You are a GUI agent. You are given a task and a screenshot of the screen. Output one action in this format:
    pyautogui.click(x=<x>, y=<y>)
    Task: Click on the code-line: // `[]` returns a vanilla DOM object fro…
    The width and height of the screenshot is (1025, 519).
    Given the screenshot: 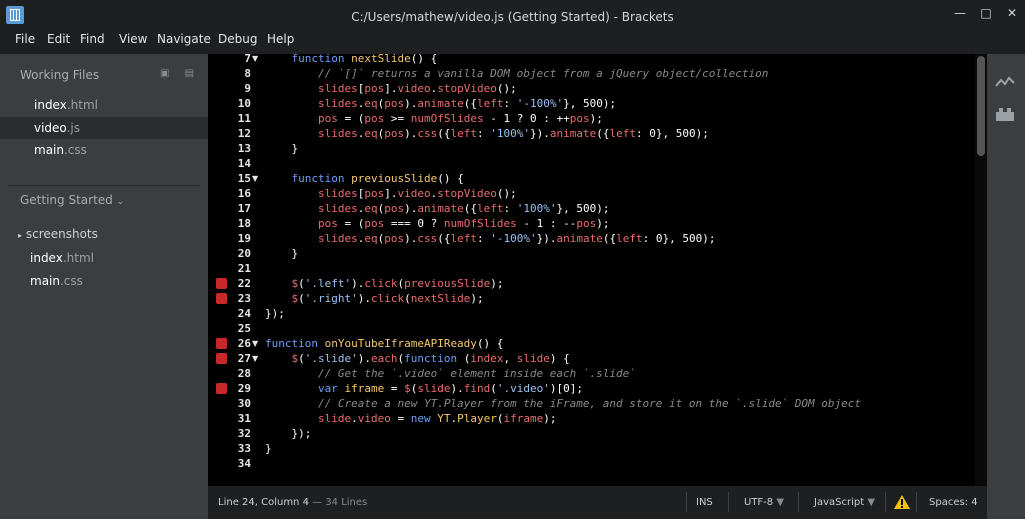 What is the action you would take?
    pyautogui.click(x=516, y=73)
    